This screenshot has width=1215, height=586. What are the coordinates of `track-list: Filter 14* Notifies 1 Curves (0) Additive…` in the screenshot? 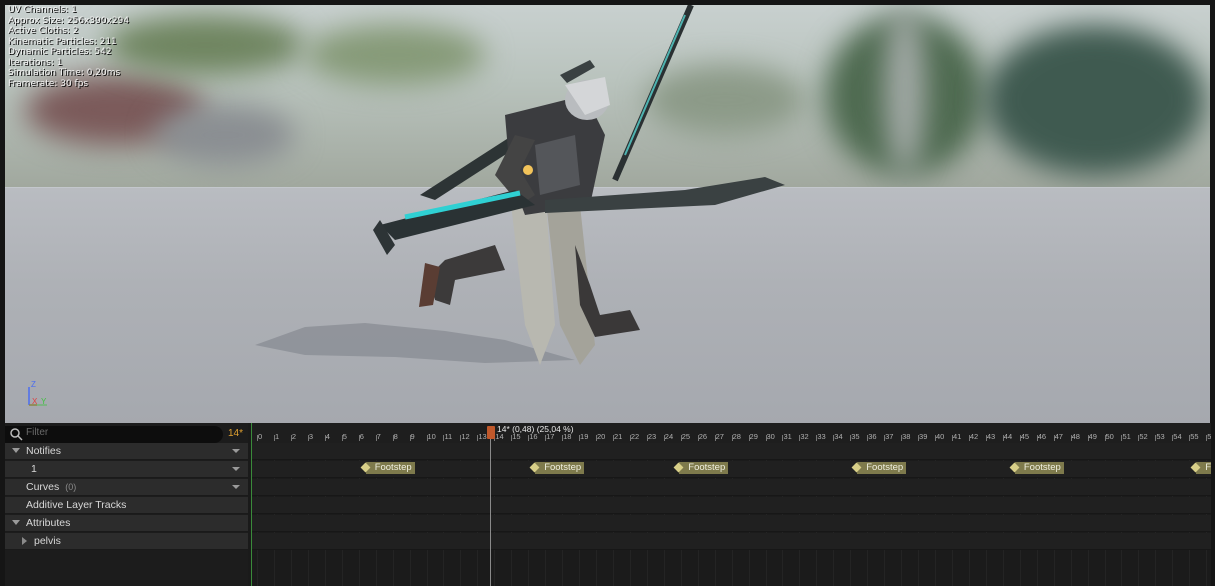 It's located at (126, 504).